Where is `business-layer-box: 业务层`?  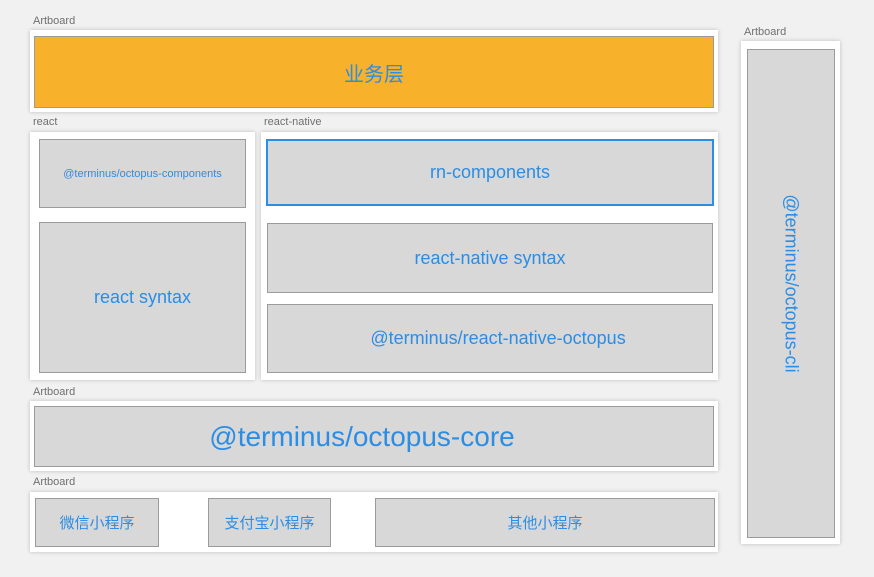
business-layer-box: 业务层 is located at coordinates (374, 72).